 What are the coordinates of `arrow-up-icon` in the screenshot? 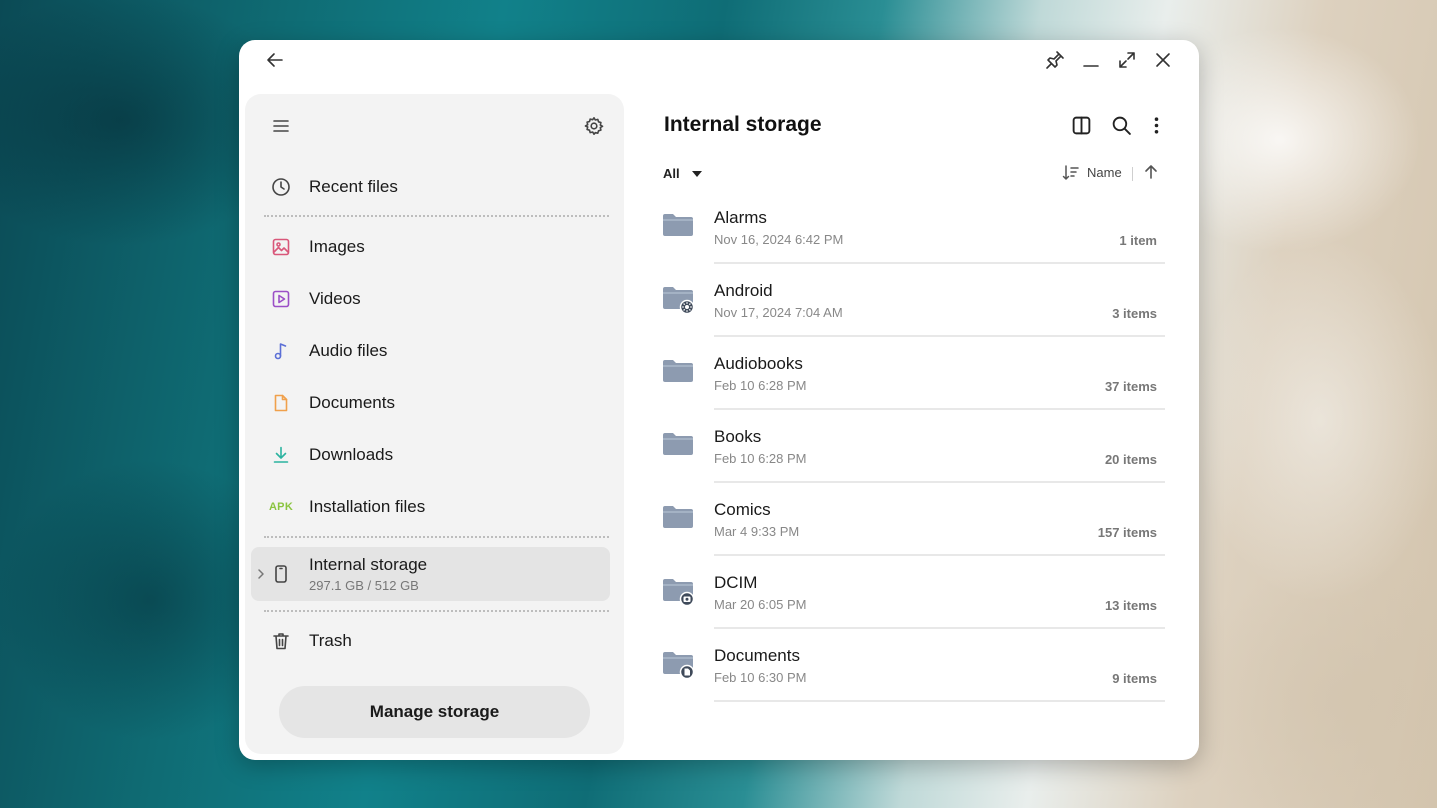 It's located at (1151, 172).